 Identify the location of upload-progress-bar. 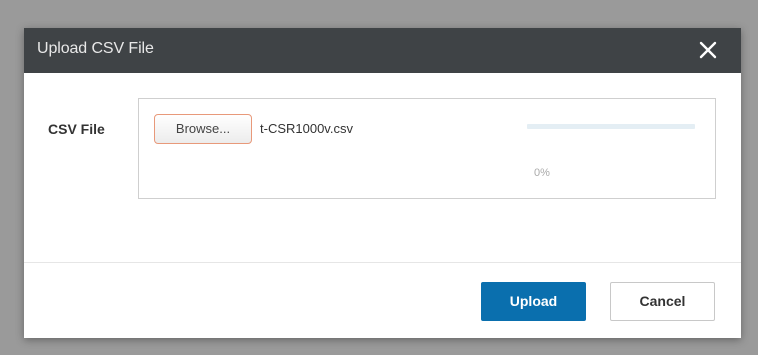
(611, 126).